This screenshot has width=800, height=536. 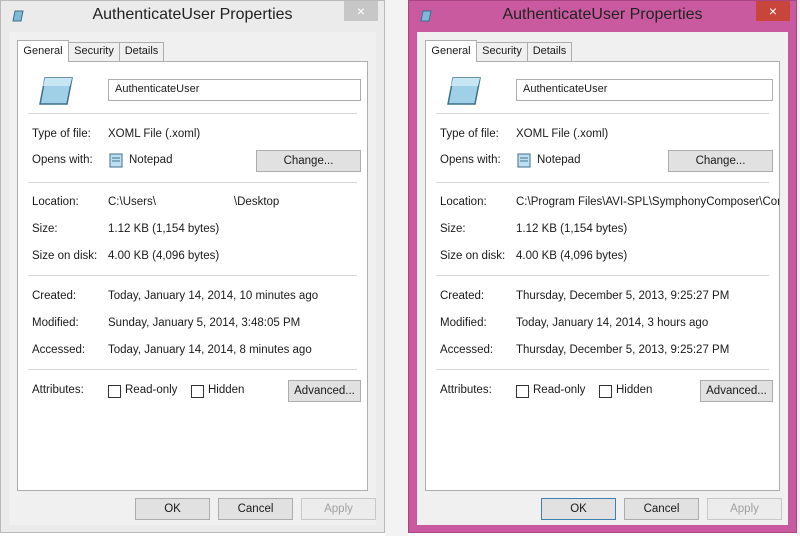 I want to click on modified-value: Today, January 14, 2014, 3 hours ago, so click(x=612, y=323).